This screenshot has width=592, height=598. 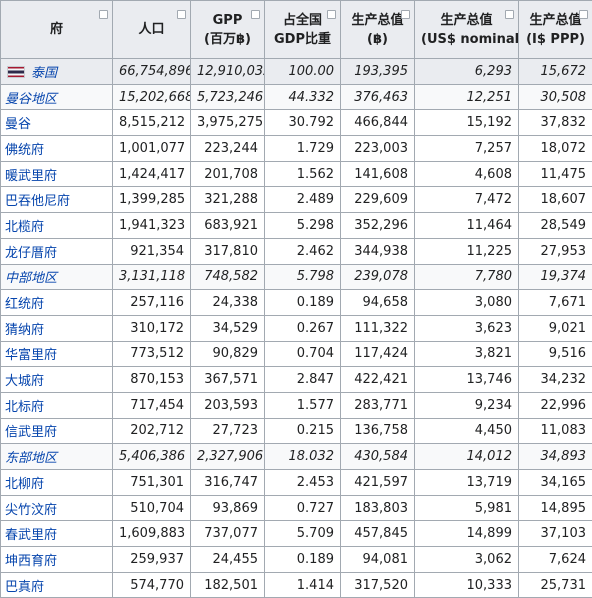 I want to click on column-header-0: 府, so click(x=57, y=30).